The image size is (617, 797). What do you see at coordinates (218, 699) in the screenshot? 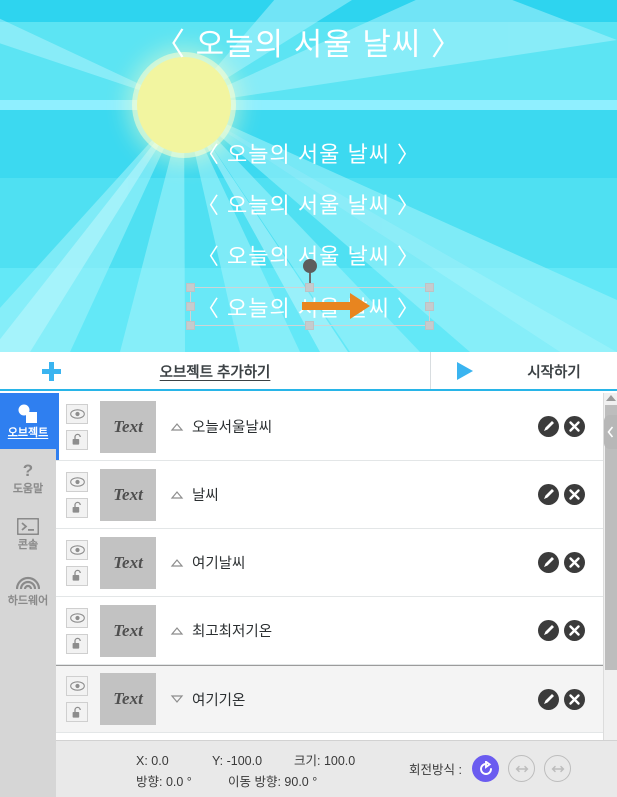
I see `object-name: 여기기온` at bounding box center [218, 699].